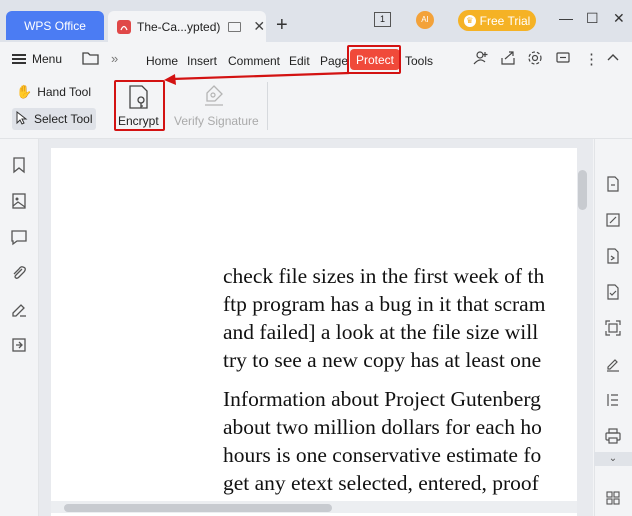  Describe the element at coordinates (384, 276) in the screenshot. I see `document-text-line: check file sizes in the first week of th` at that location.